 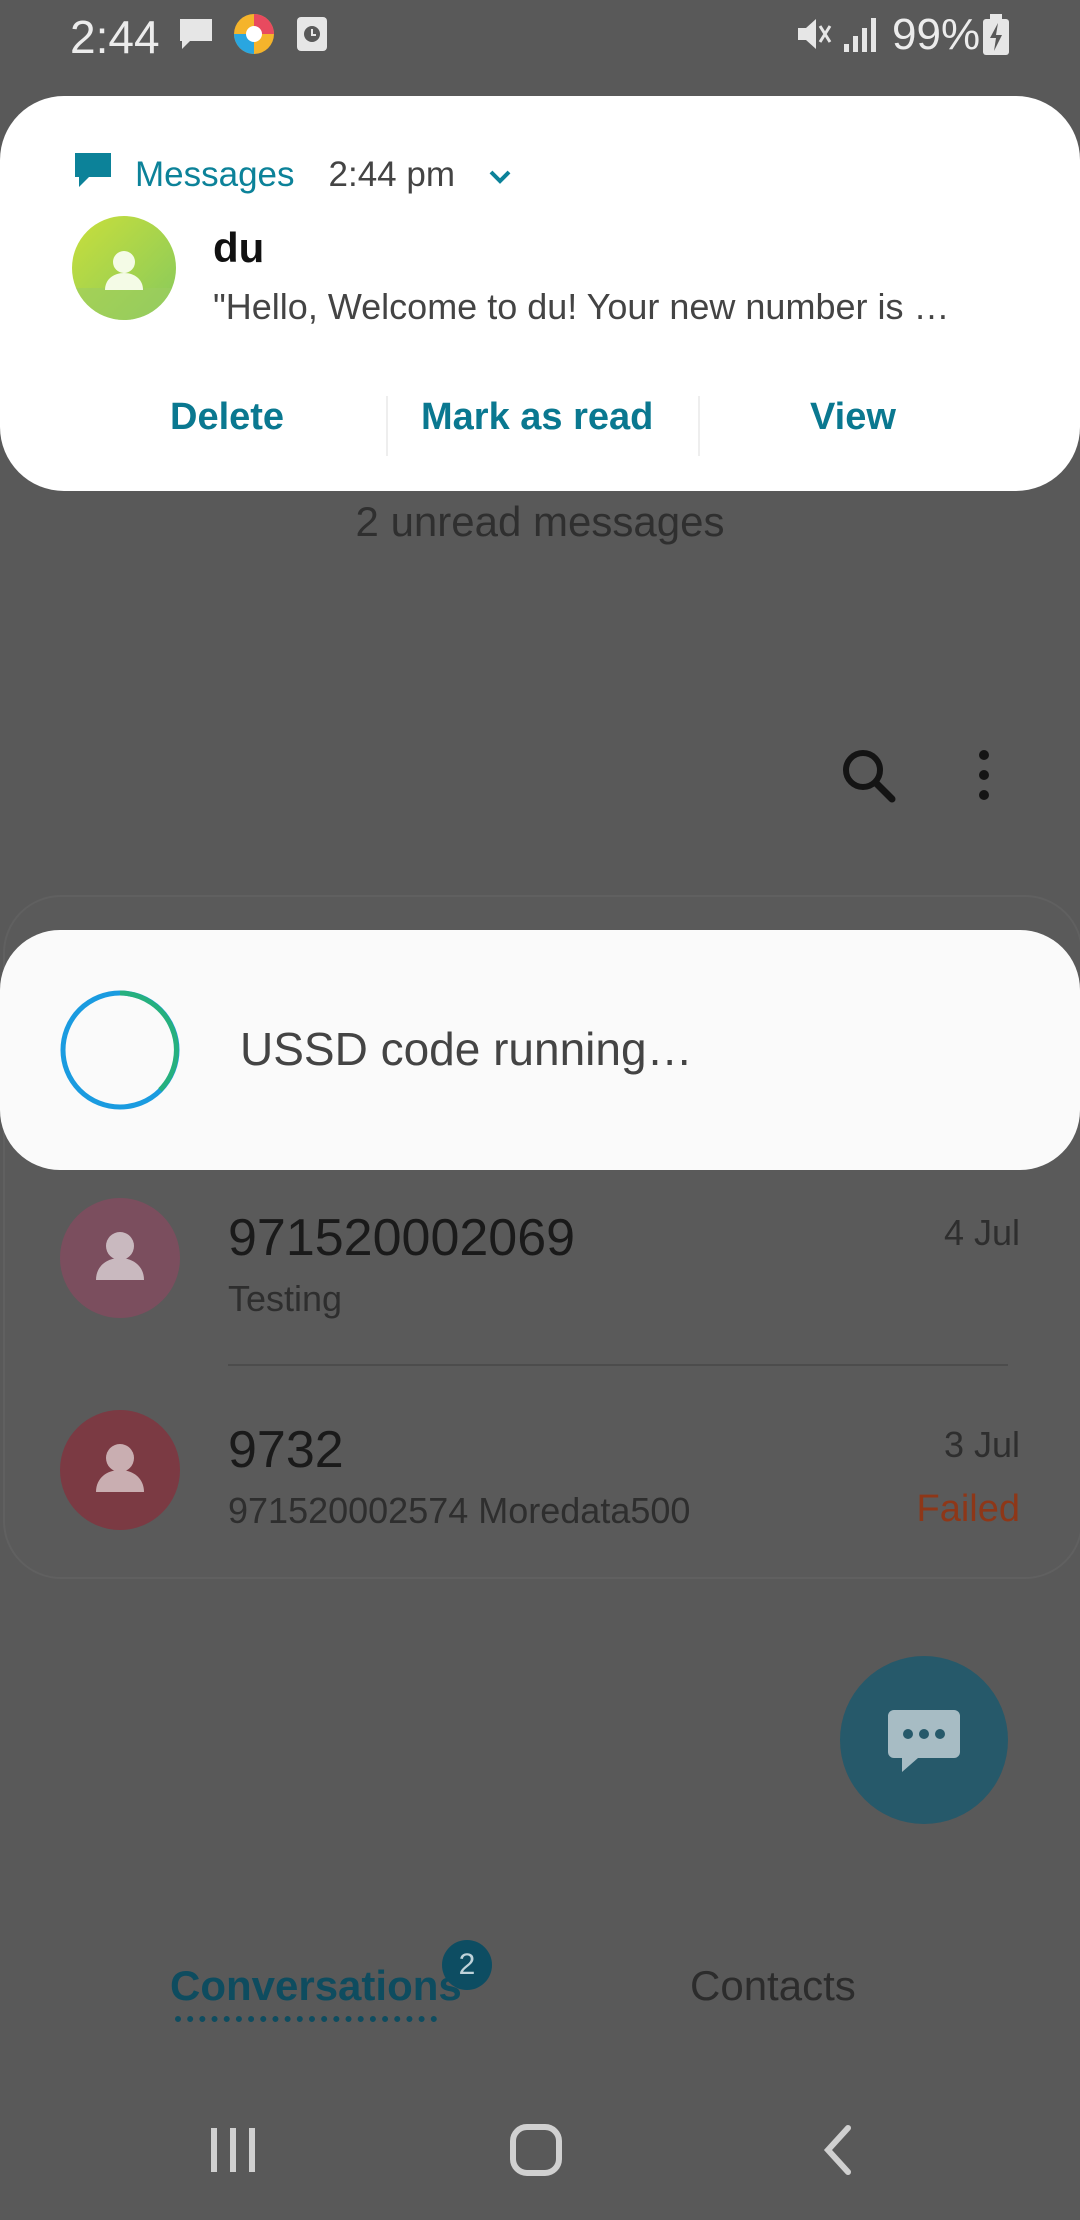 What do you see at coordinates (968, 1509) in the screenshot?
I see `failed-status: Failed` at bounding box center [968, 1509].